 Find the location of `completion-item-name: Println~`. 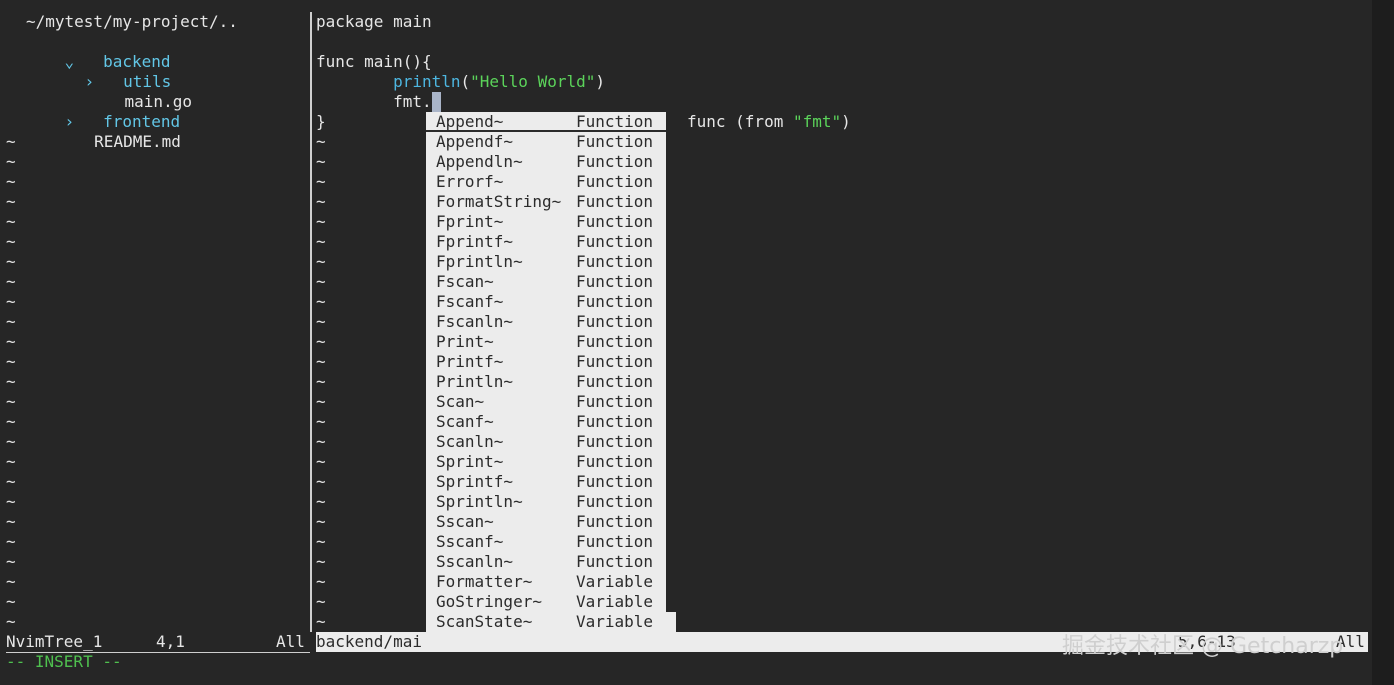

completion-item-name: Println~ is located at coordinates (475, 381).